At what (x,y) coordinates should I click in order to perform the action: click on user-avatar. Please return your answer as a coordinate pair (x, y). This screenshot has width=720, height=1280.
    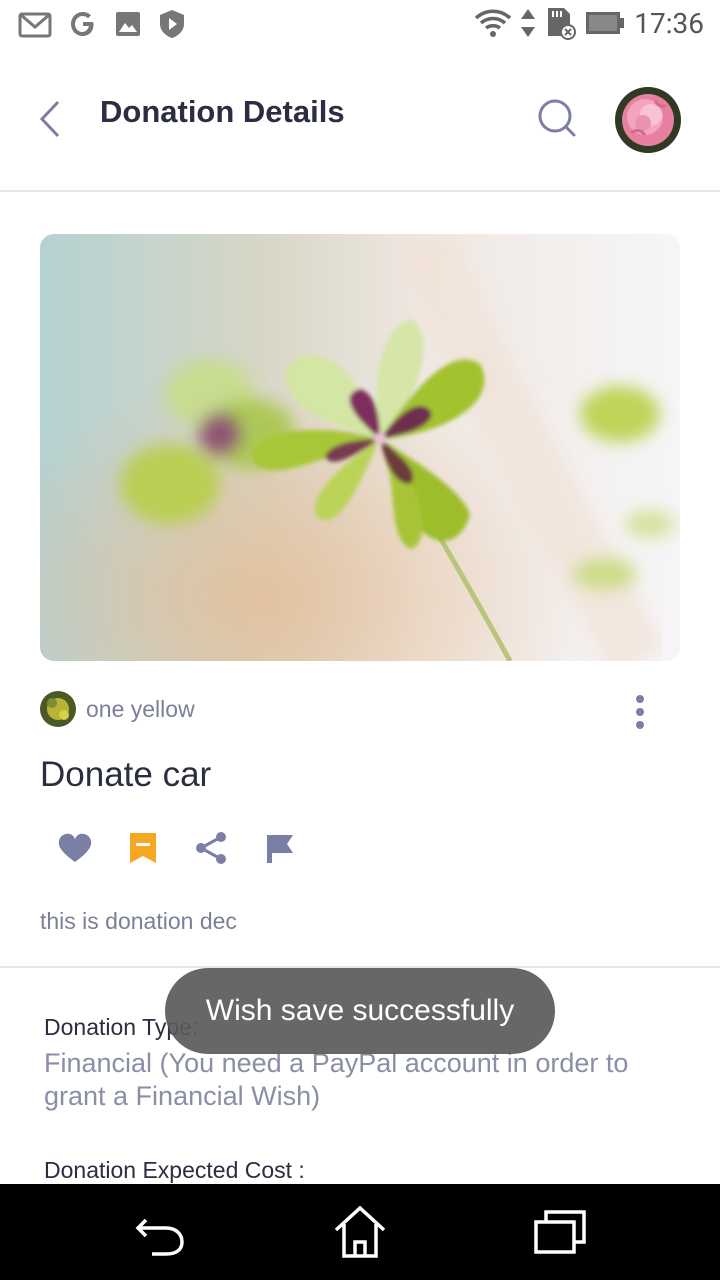
    Looking at the image, I should click on (648, 120).